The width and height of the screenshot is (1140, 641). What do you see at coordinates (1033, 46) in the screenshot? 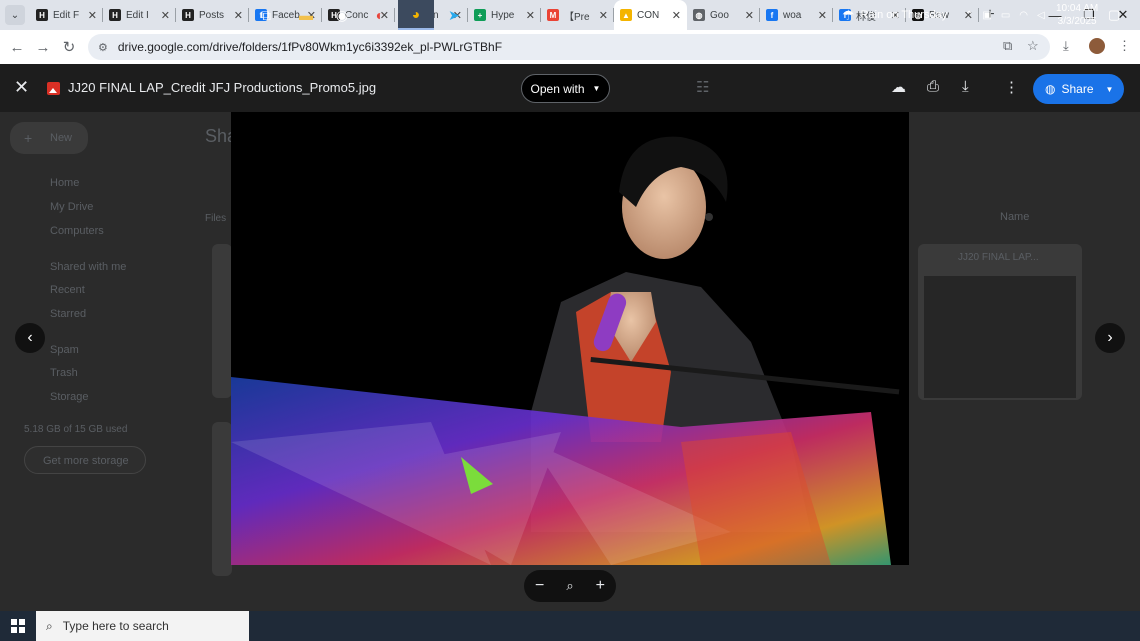
I see `bookmark-star-icon: ☆` at bounding box center [1033, 46].